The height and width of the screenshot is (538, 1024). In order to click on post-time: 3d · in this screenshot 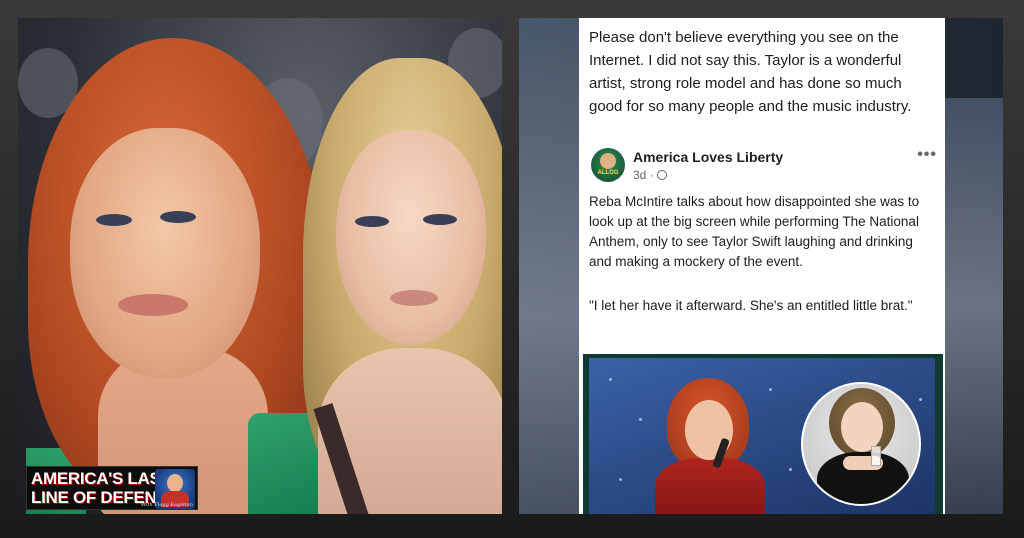, I will do `click(643, 175)`.